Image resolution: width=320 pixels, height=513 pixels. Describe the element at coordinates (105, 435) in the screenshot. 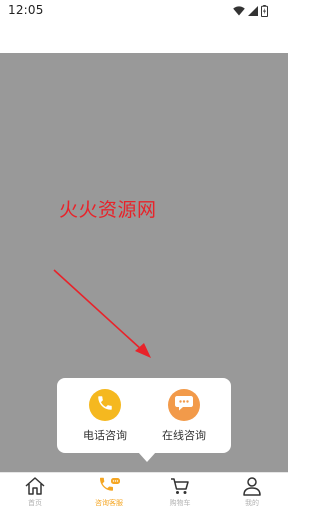

I see `phone-consult-label: 电话咨询` at that location.